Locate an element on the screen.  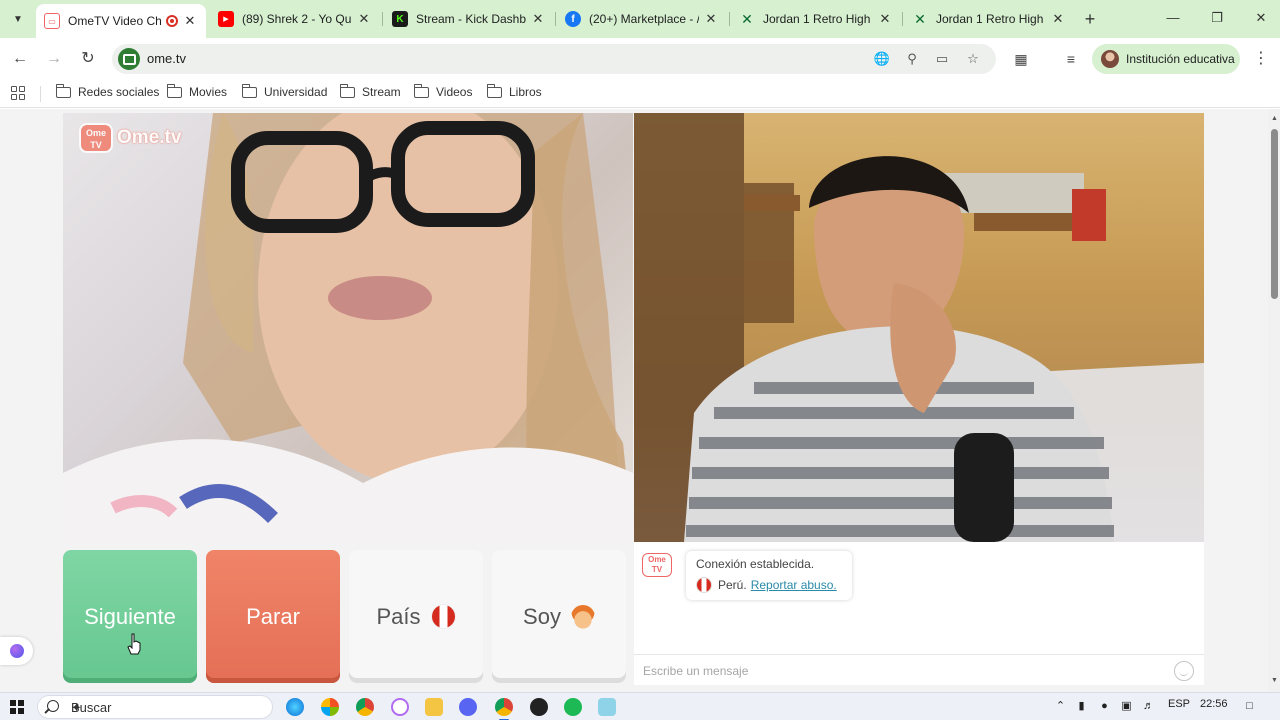
facebook-icon: f is located at coordinates (573, 19).